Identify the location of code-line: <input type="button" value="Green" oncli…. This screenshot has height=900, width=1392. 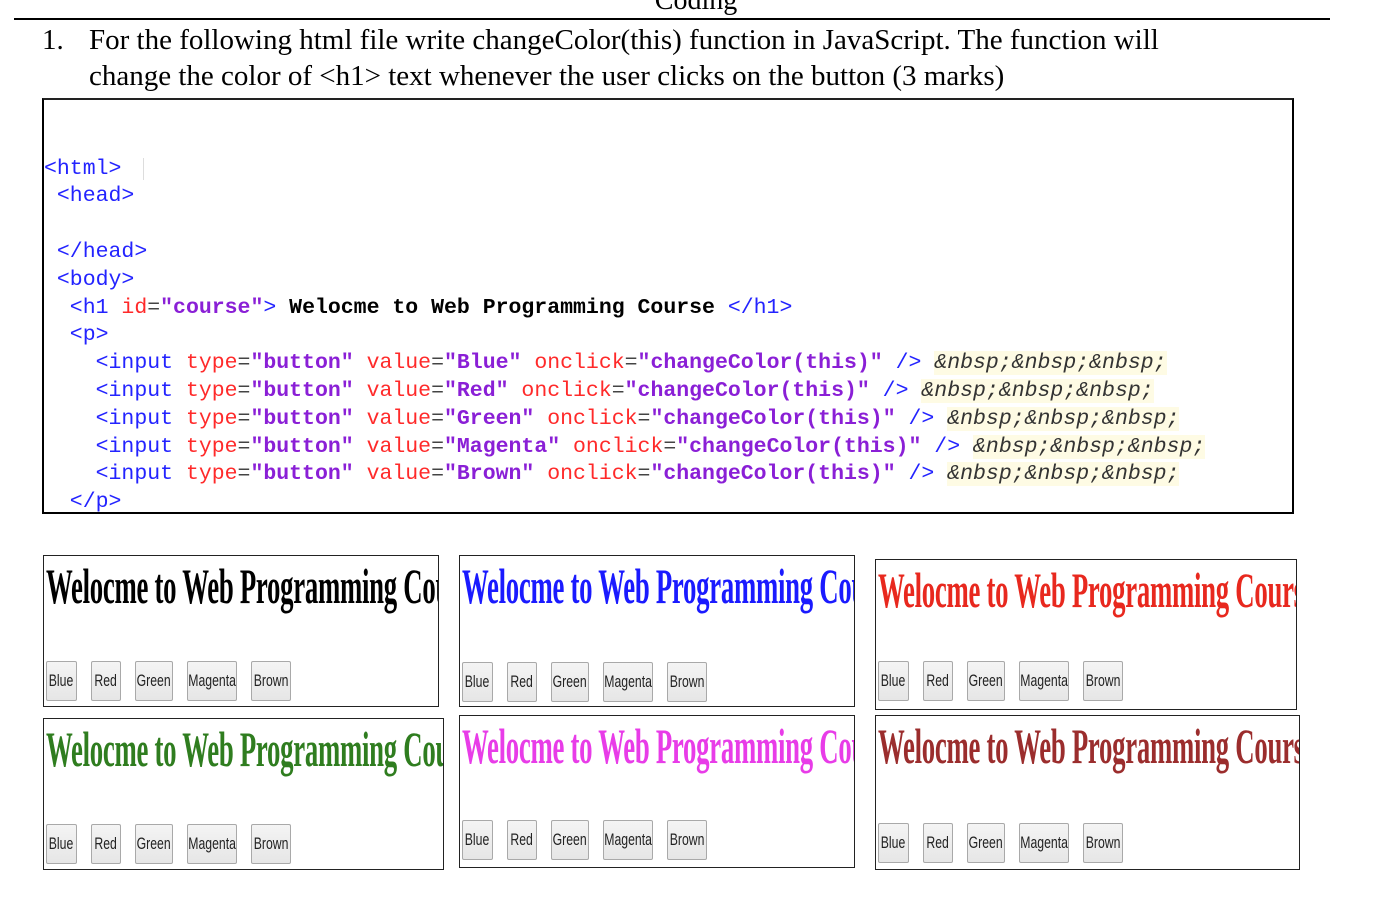
(668, 420).